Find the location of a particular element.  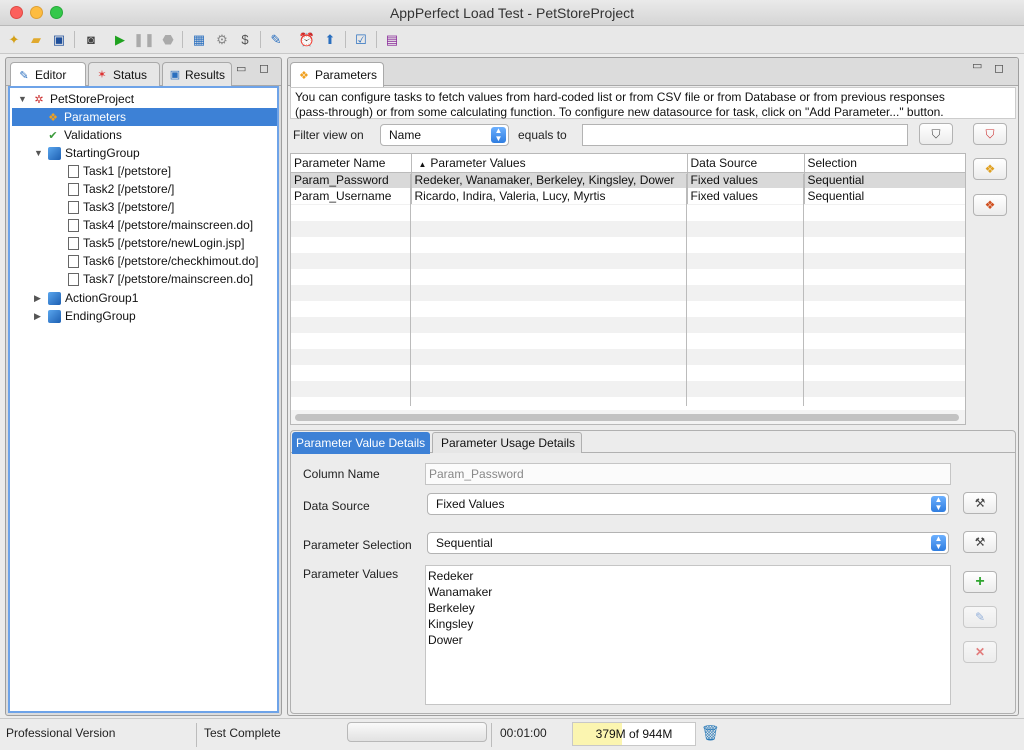

configure-data-source-button: ⚒ is located at coordinates (980, 503).